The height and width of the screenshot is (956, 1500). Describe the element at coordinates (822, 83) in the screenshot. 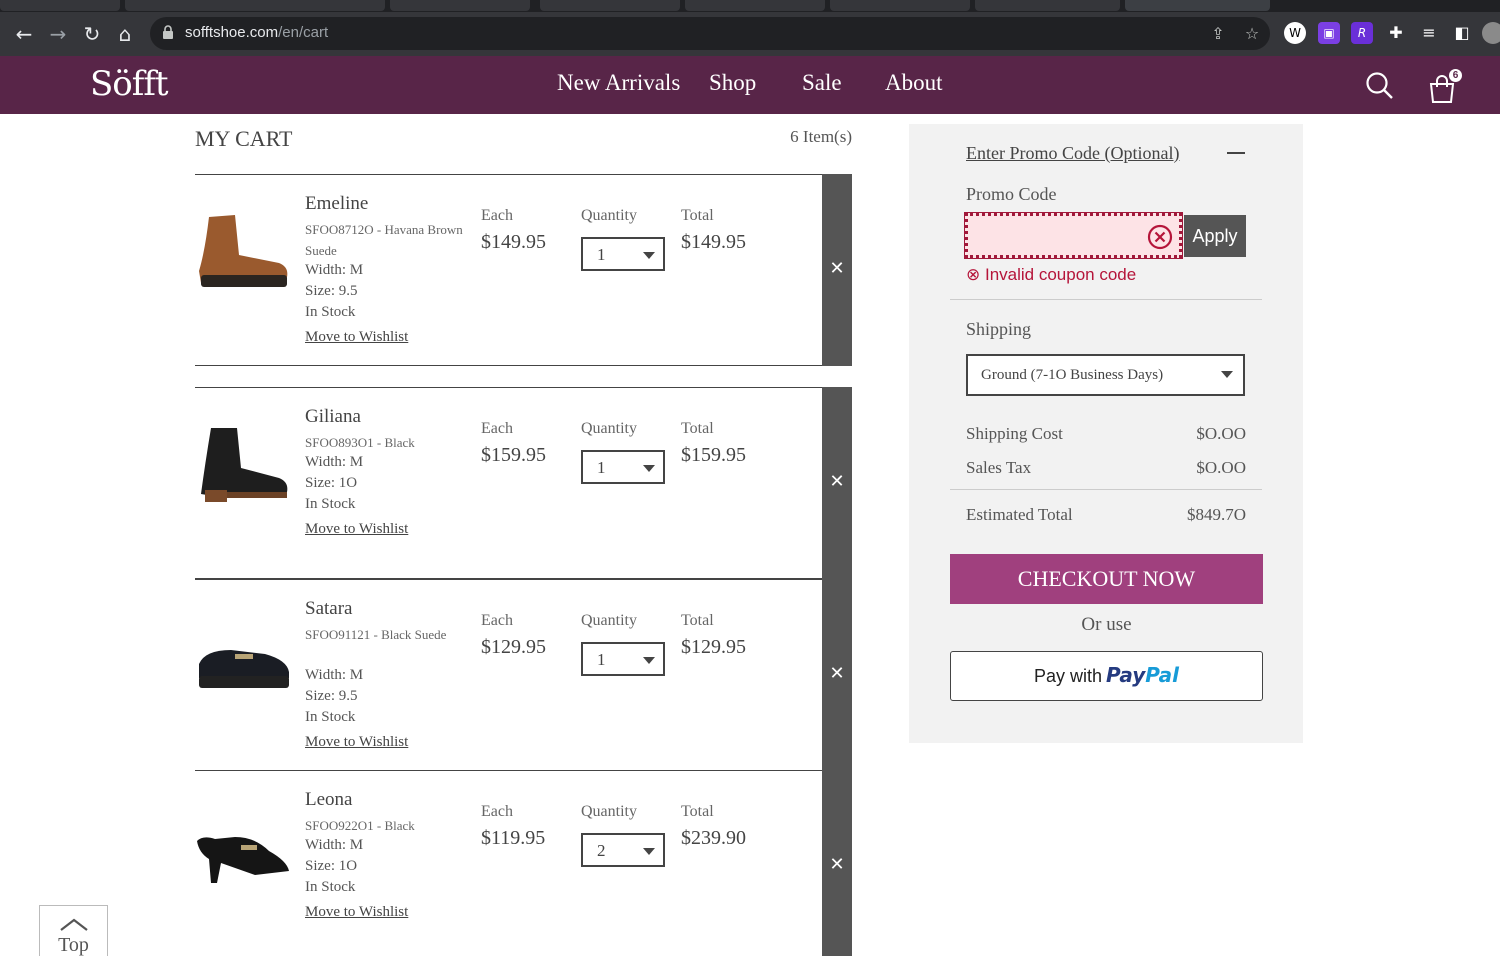

I see `nav-sale: Sale` at that location.